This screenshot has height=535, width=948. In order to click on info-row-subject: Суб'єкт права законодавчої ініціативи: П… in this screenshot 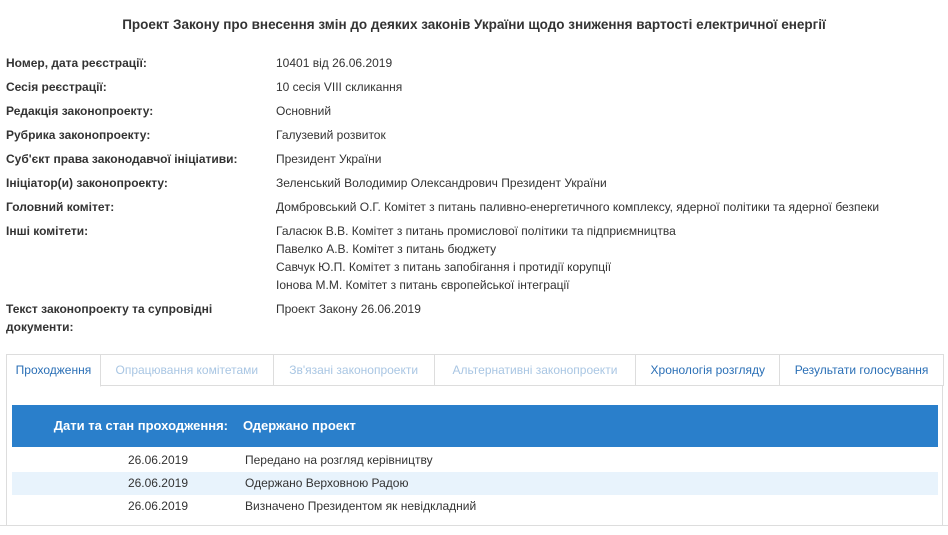, I will do `click(193, 159)`.